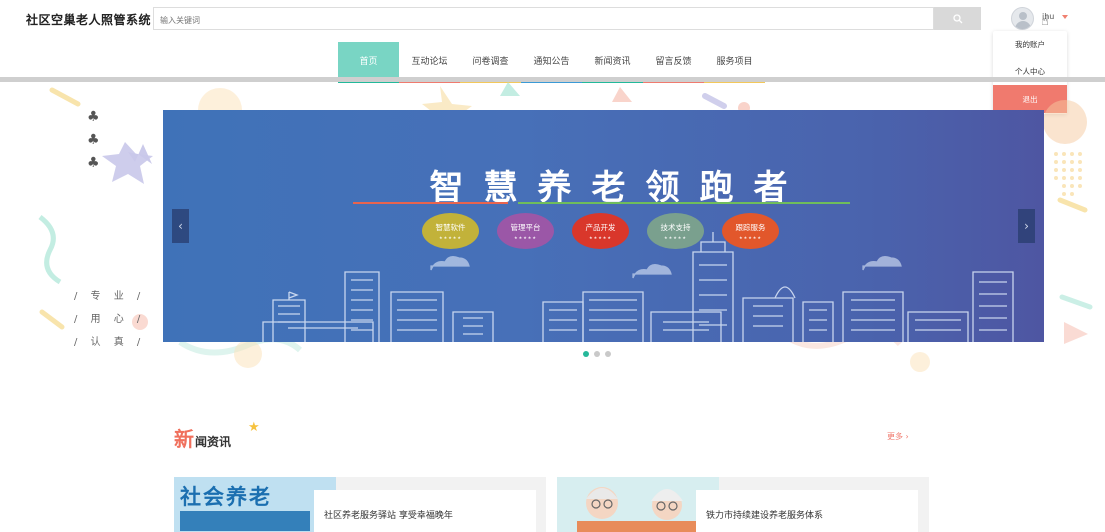 This screenshot has height=532, width=1105. I want to click on search-box, so click(543, 19).